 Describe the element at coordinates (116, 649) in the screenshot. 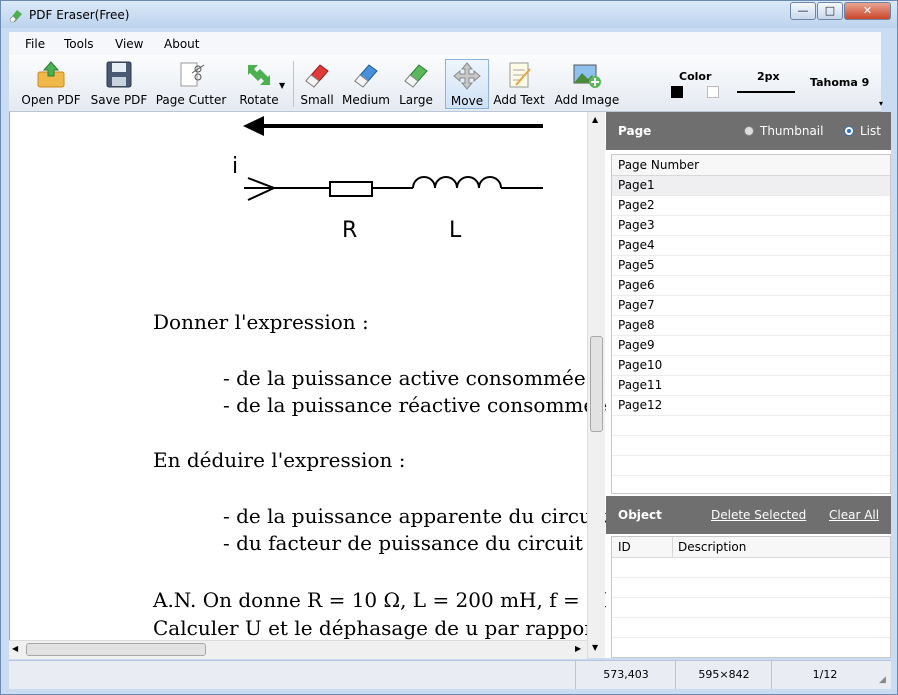

I see `horizontal-scroll-thumb` at that location.